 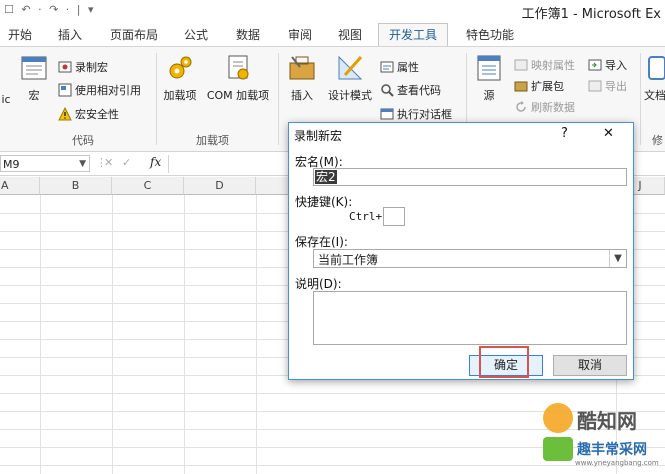 I want to click on tab-insert: 插入, so click(x=70, y=35).